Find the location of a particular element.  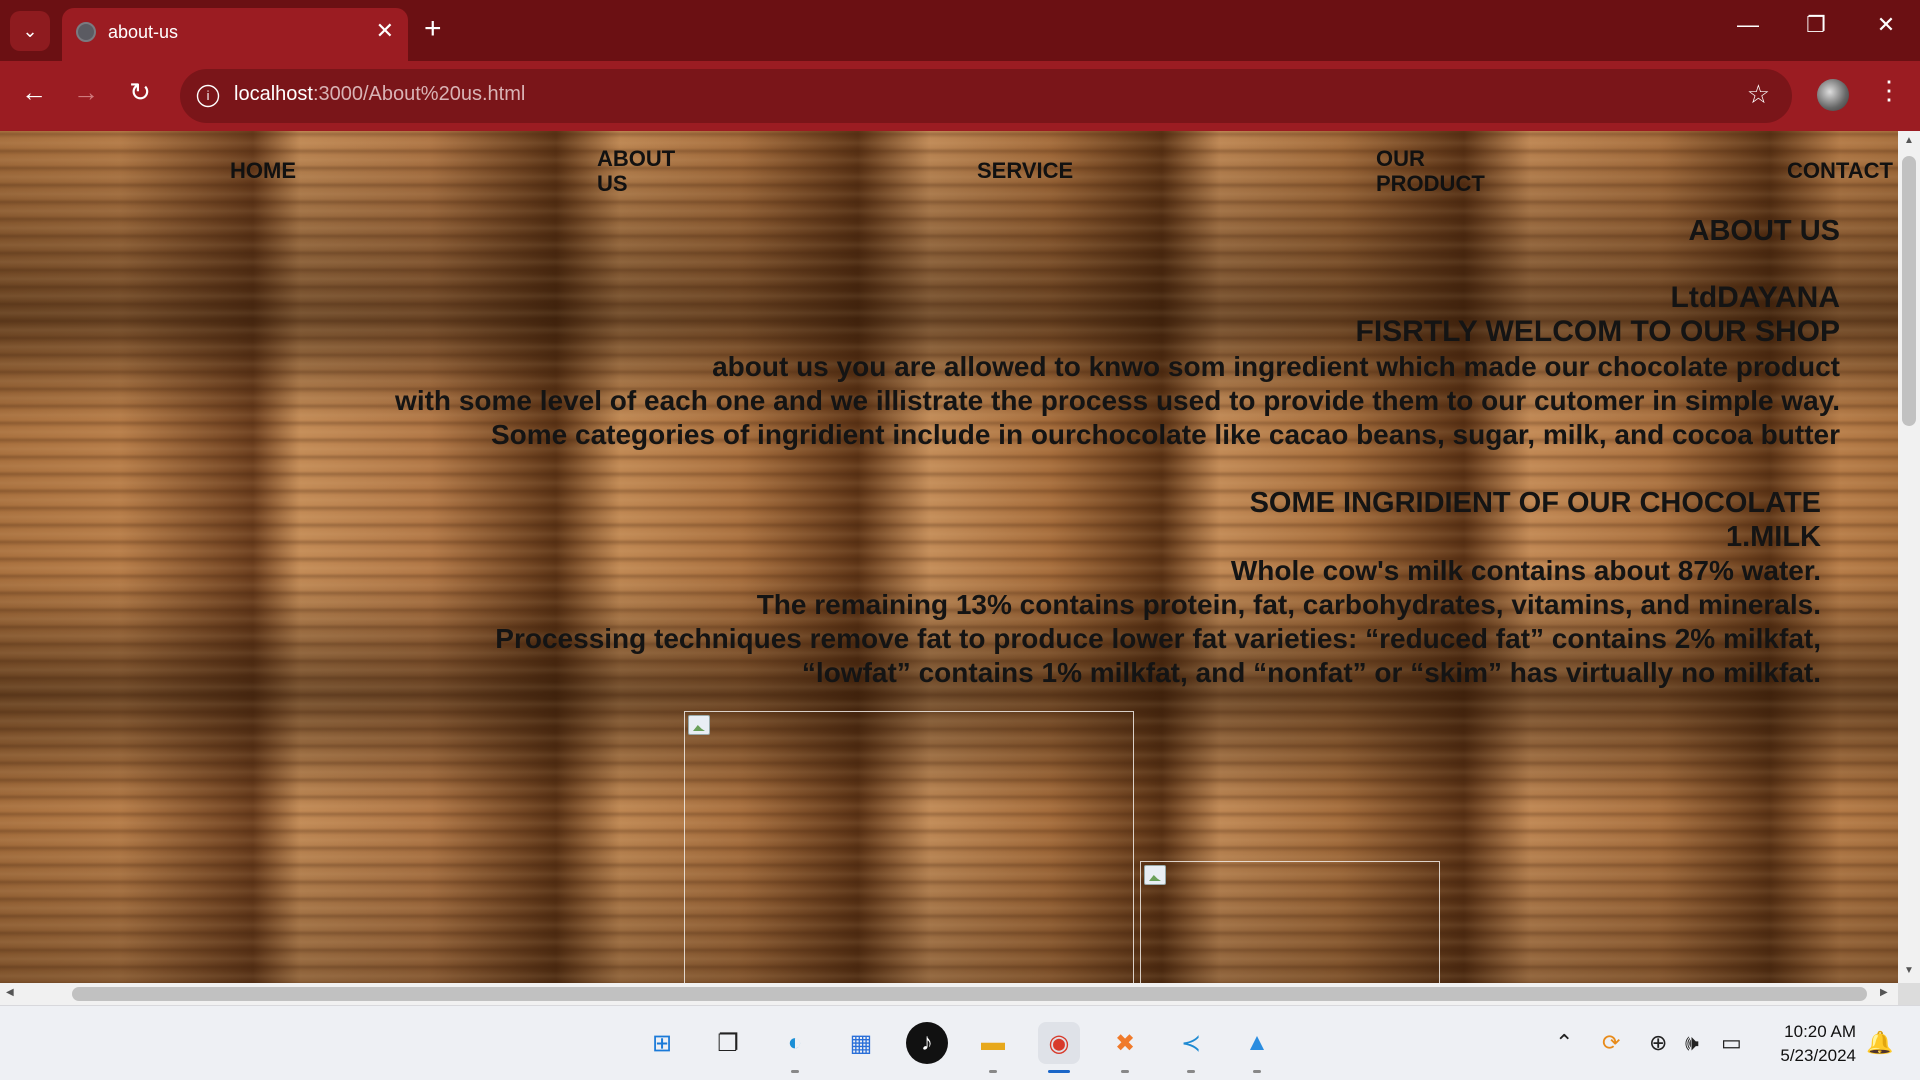

address-bar: i localhost:3000/About%20us.html ☆ is located at coordinates (986, 96).